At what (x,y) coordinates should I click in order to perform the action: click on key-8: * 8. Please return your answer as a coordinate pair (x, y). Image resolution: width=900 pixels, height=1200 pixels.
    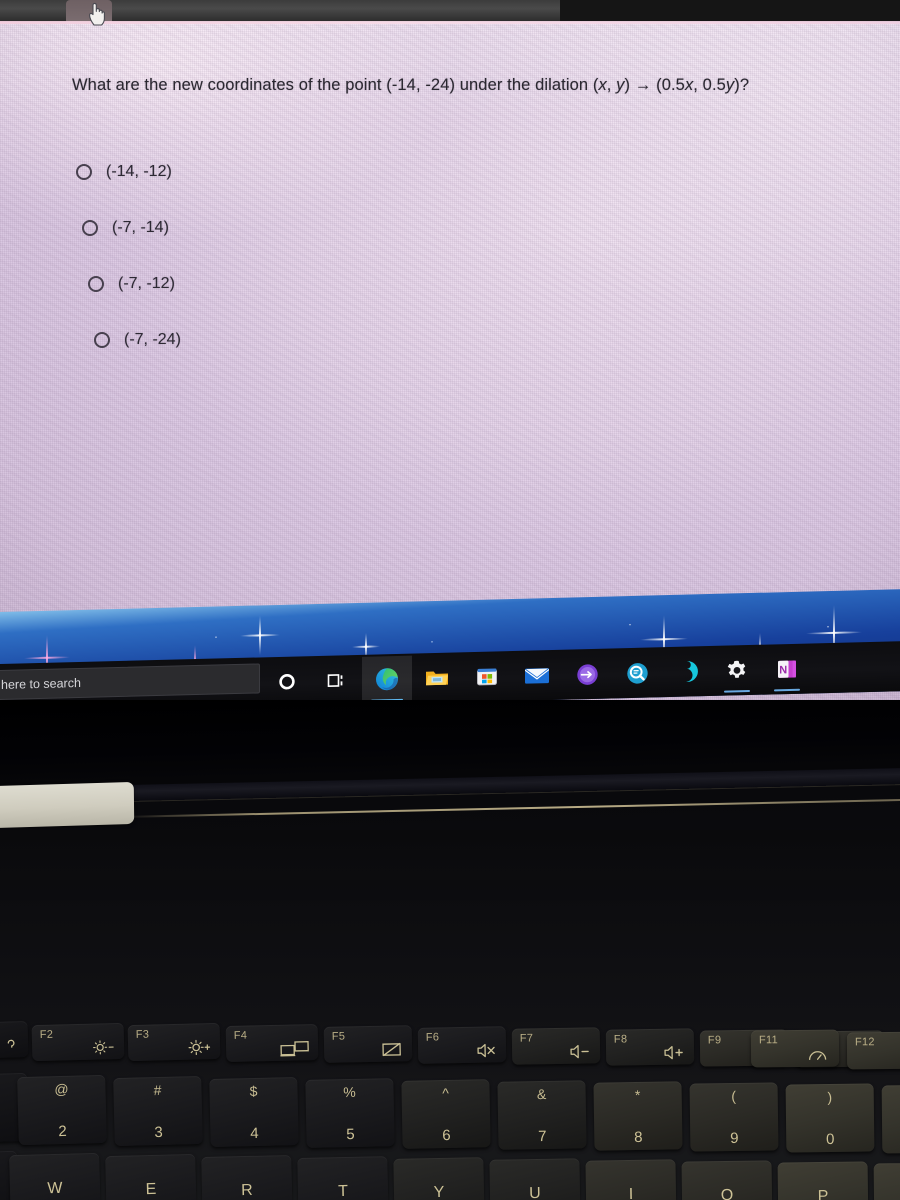
    Looking at the image, I should click on (638, 1116).